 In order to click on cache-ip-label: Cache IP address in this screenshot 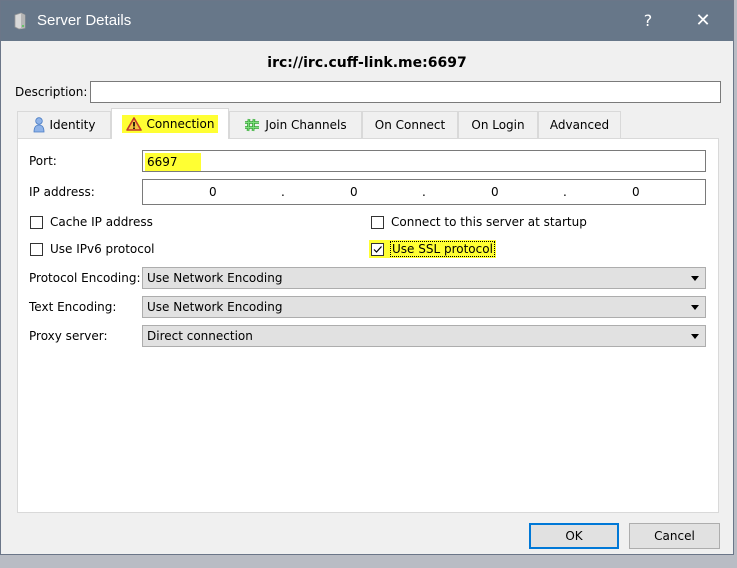, I will do `click(101, 222)`.